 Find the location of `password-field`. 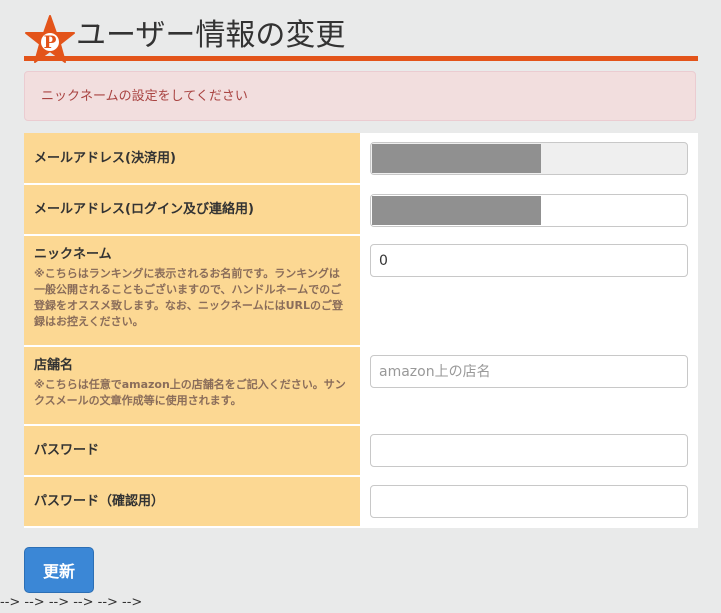

password-field is located at coordinates (529, 450).